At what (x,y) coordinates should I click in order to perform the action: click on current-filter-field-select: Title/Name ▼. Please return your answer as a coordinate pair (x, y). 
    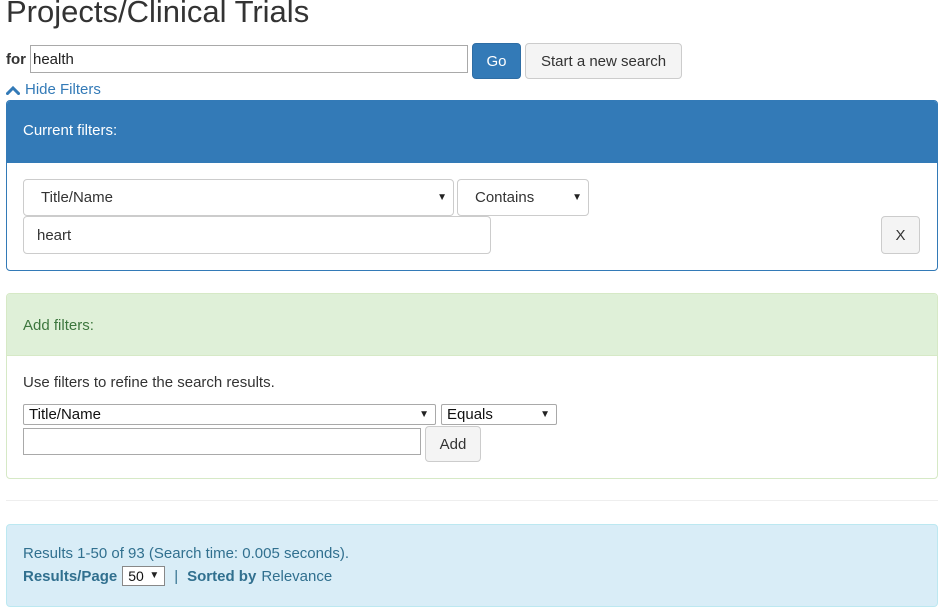
    Looking at the image, I should click on (238, 197).